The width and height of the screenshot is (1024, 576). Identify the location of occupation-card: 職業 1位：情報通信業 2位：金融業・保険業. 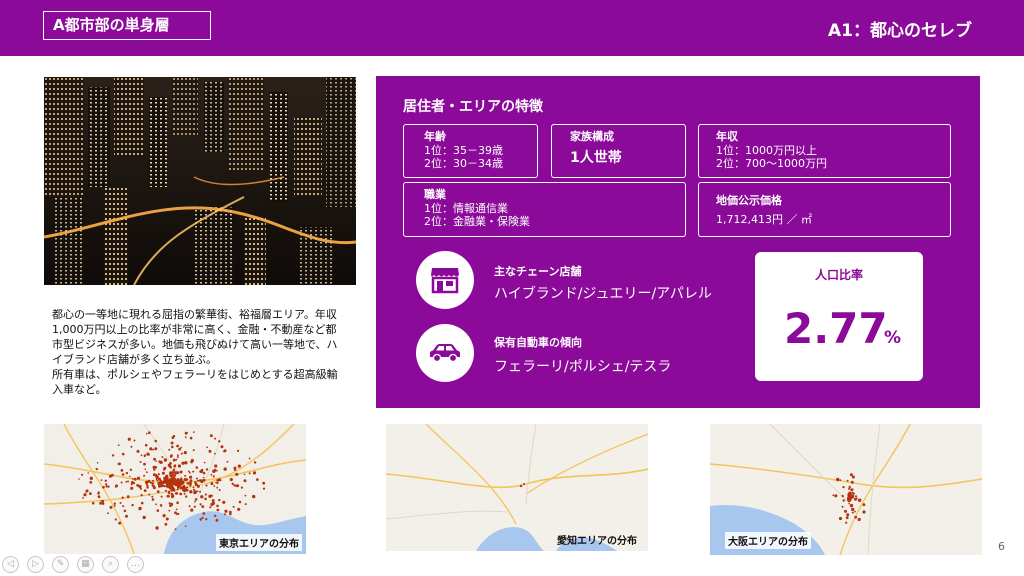
(544, 209).